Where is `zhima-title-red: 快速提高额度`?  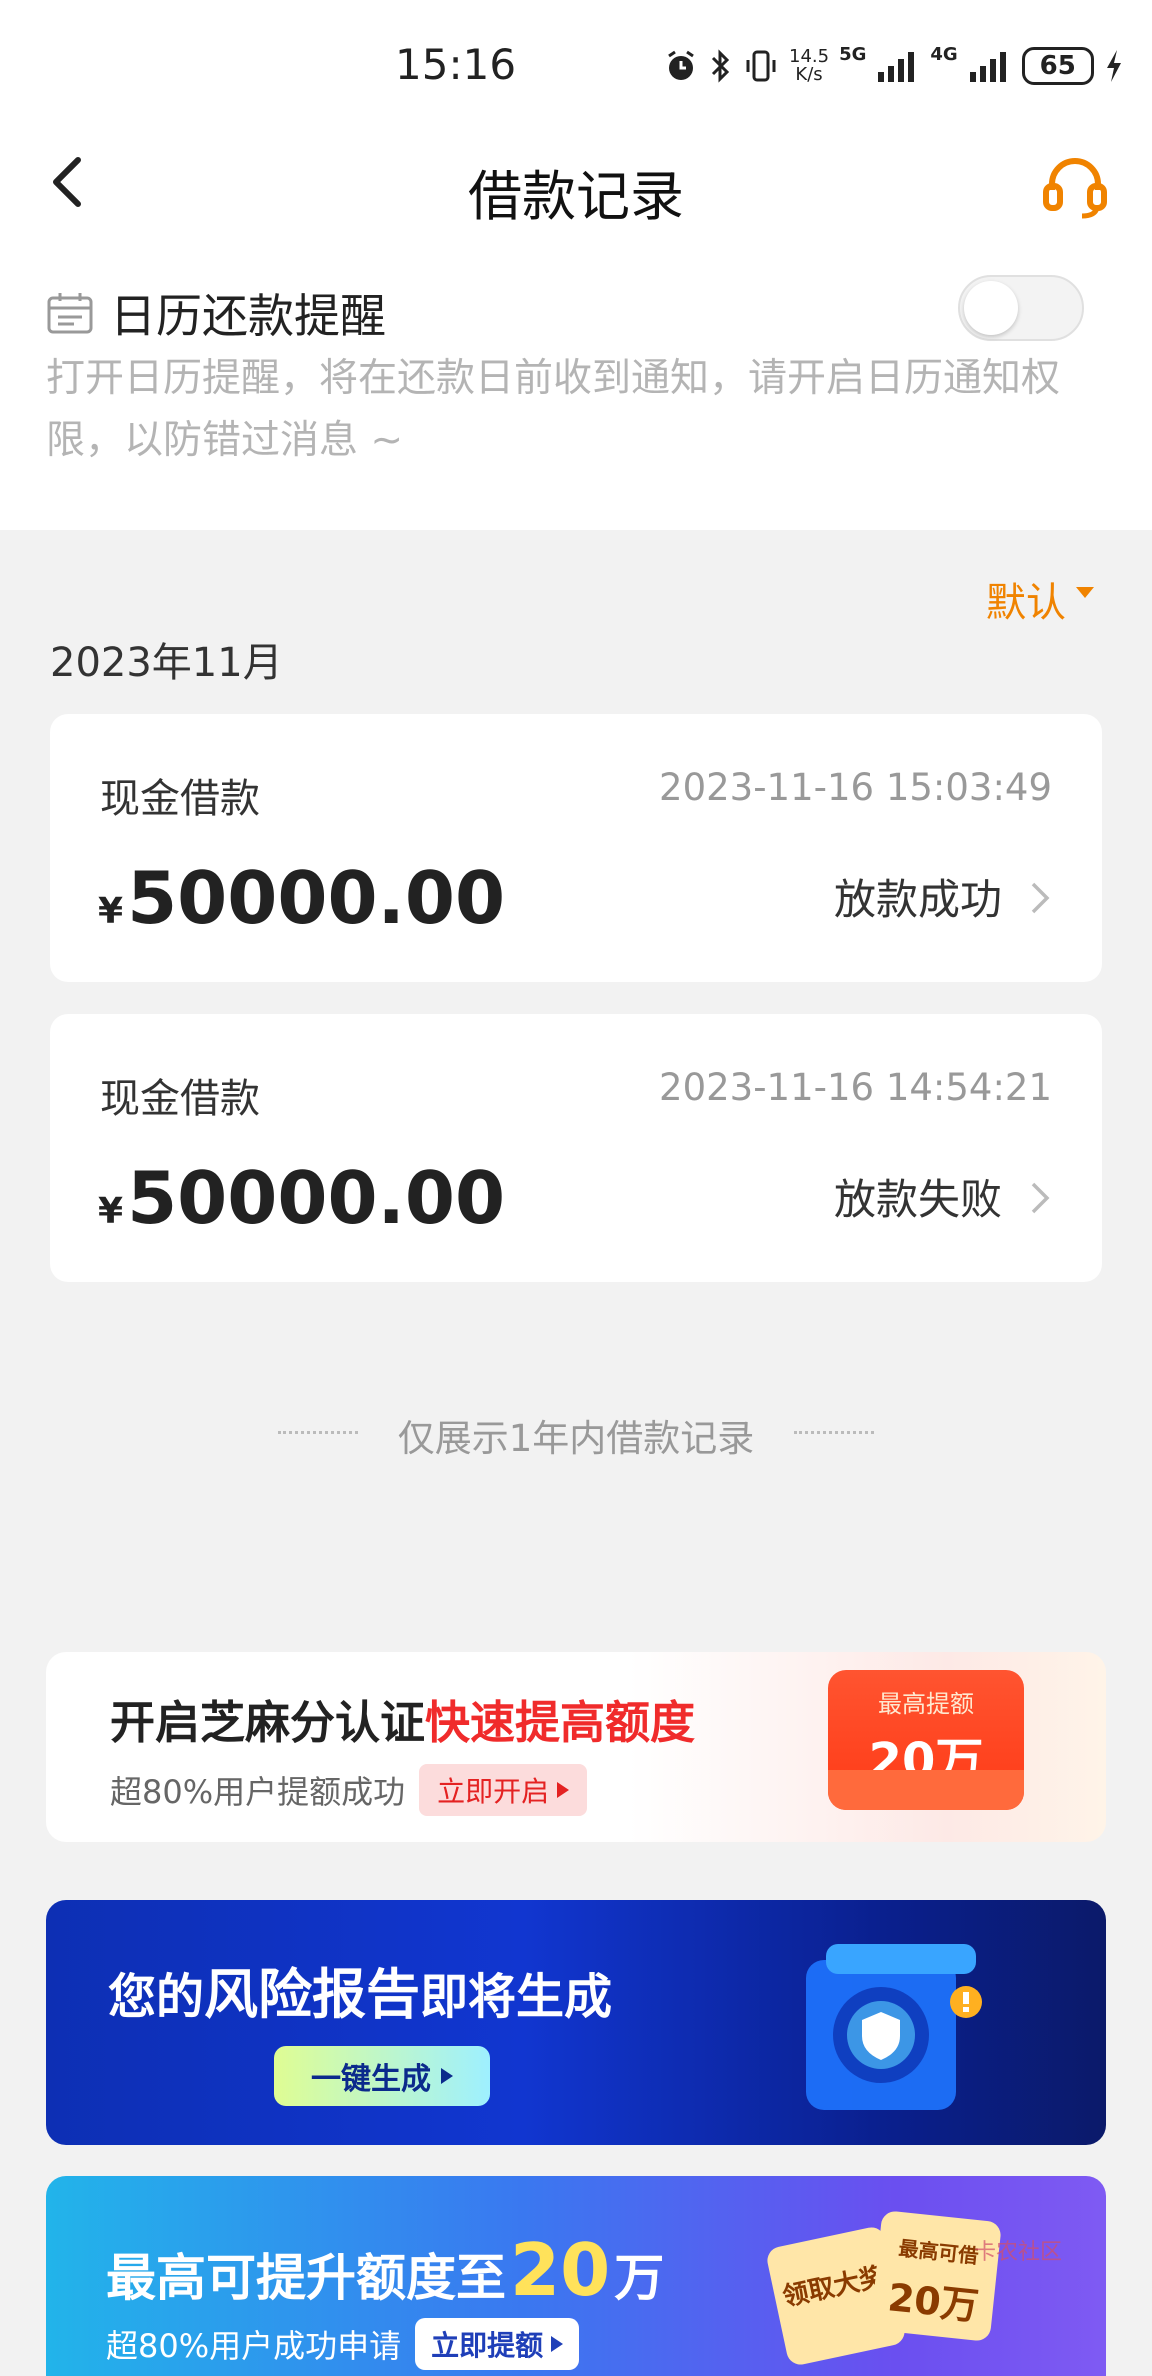
zhima-title-red: 快速提高额度 is located at coordinates (560, 1722).